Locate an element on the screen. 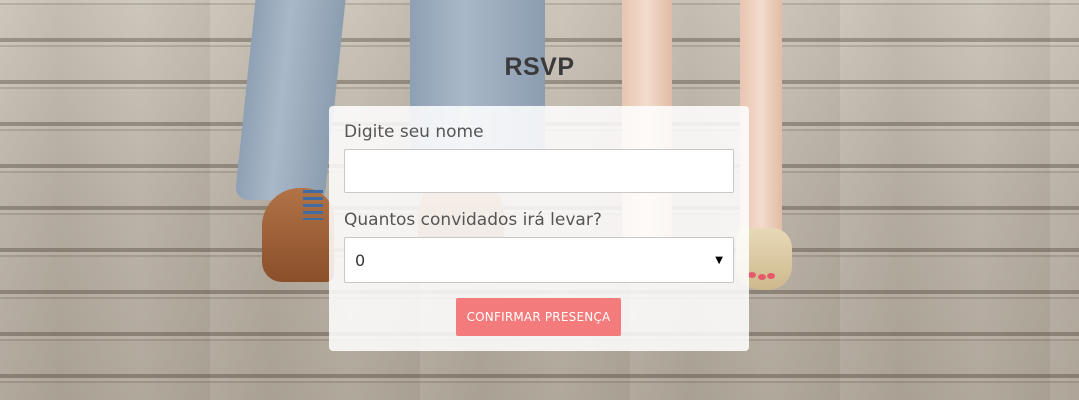 This screenshot has width=1079, height=400. page-title: RSVP is located at coordinates (539, 67).